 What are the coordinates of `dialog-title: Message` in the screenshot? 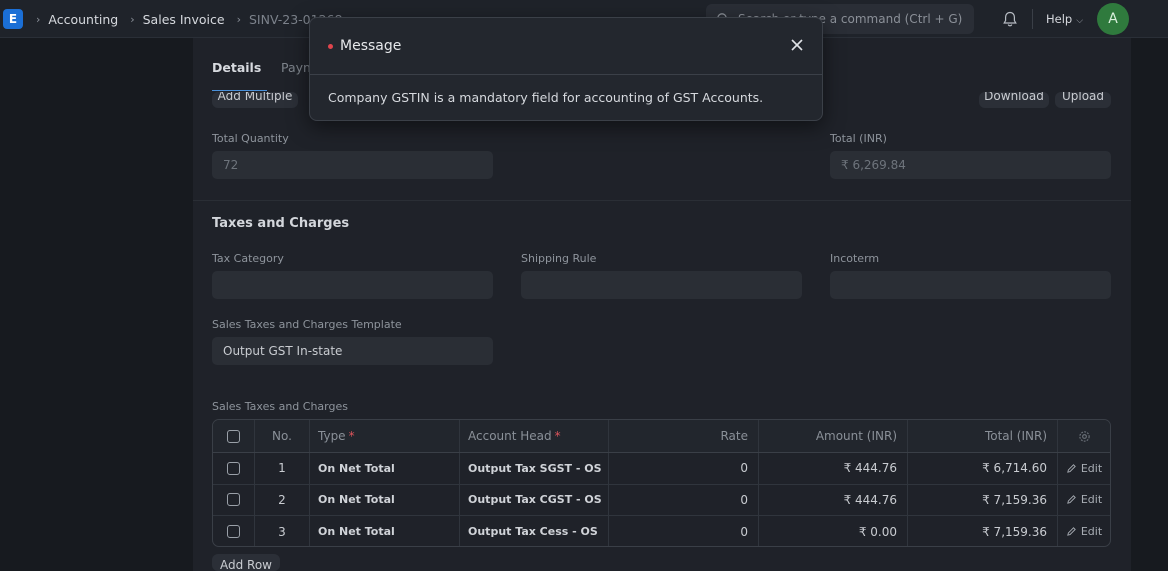 It's located at (371, 46).